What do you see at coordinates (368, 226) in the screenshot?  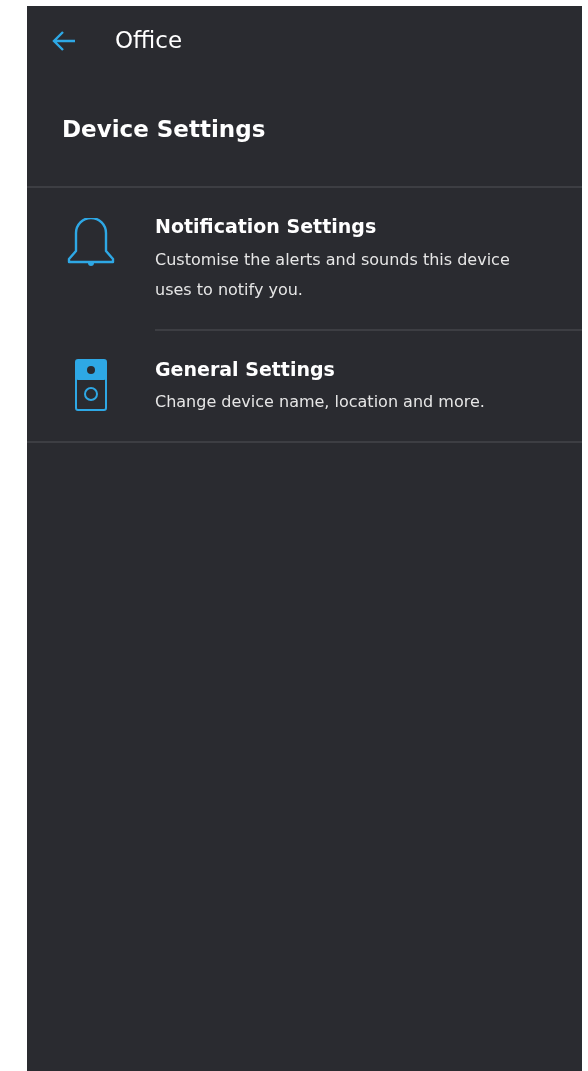 I see `item-title: Notification Settings` at bounding box center [368, 226].